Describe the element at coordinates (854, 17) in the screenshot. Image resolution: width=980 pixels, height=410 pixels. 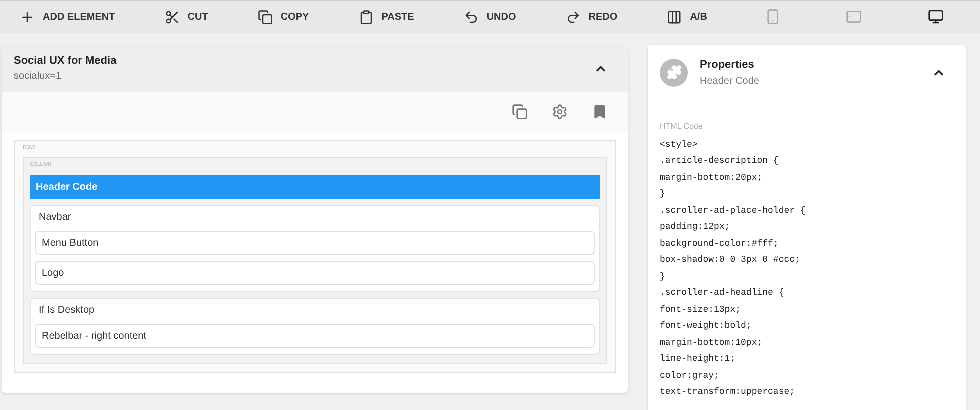
I see `tablet-icon` at that location.